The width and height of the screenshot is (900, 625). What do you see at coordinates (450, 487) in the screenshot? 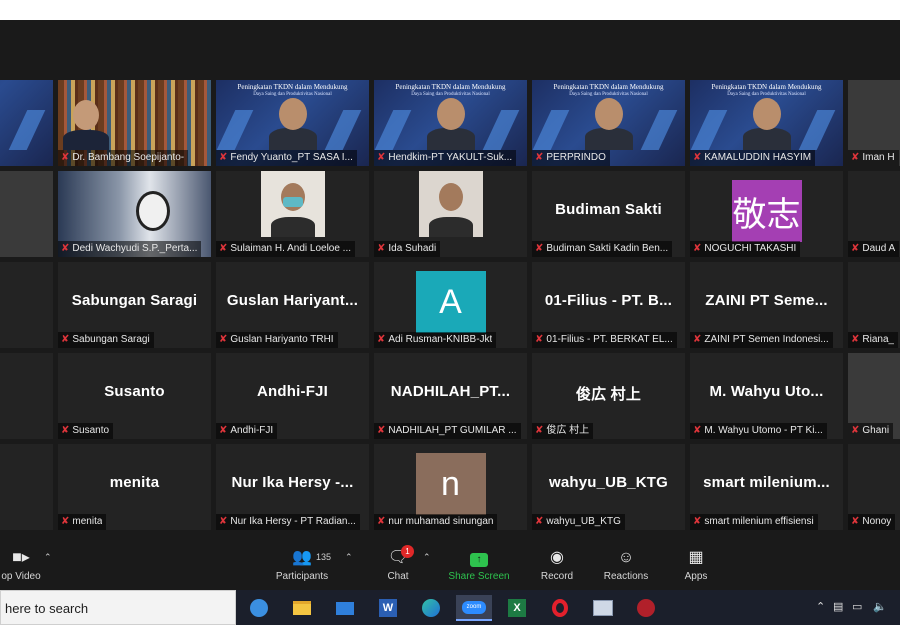
I see `participant-tile: n ✘ nur muhamad sinungan` at bounding box center [450, 487].